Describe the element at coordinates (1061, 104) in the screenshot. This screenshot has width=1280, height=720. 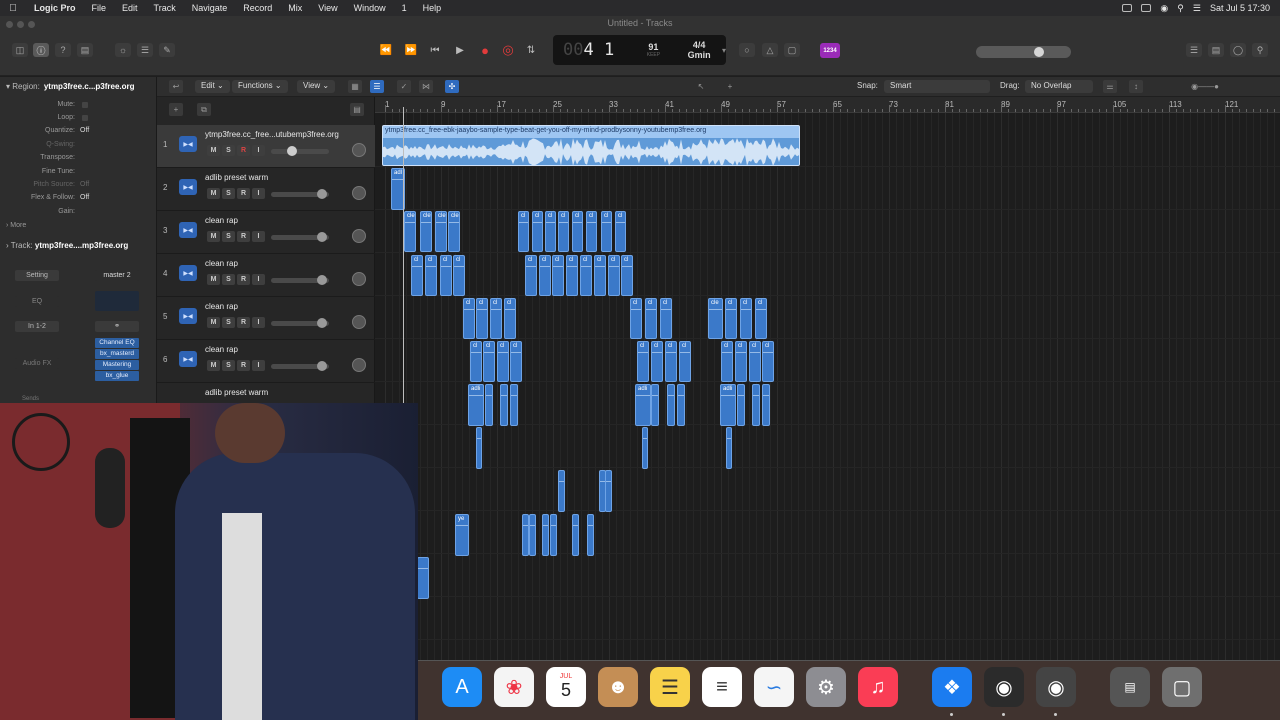
I see `ruler-bar-label: 97` at that location.